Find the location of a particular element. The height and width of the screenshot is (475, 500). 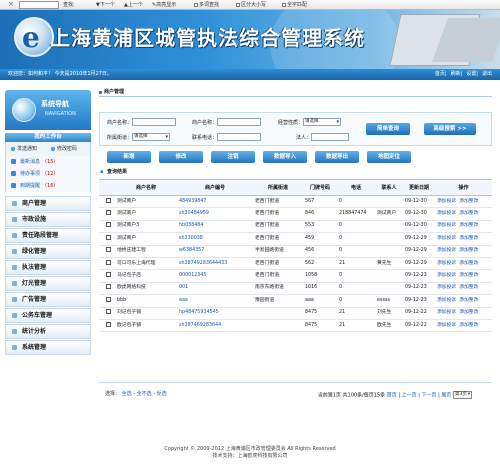

col-street: 所属街道 is located at coordinates (278, 187).